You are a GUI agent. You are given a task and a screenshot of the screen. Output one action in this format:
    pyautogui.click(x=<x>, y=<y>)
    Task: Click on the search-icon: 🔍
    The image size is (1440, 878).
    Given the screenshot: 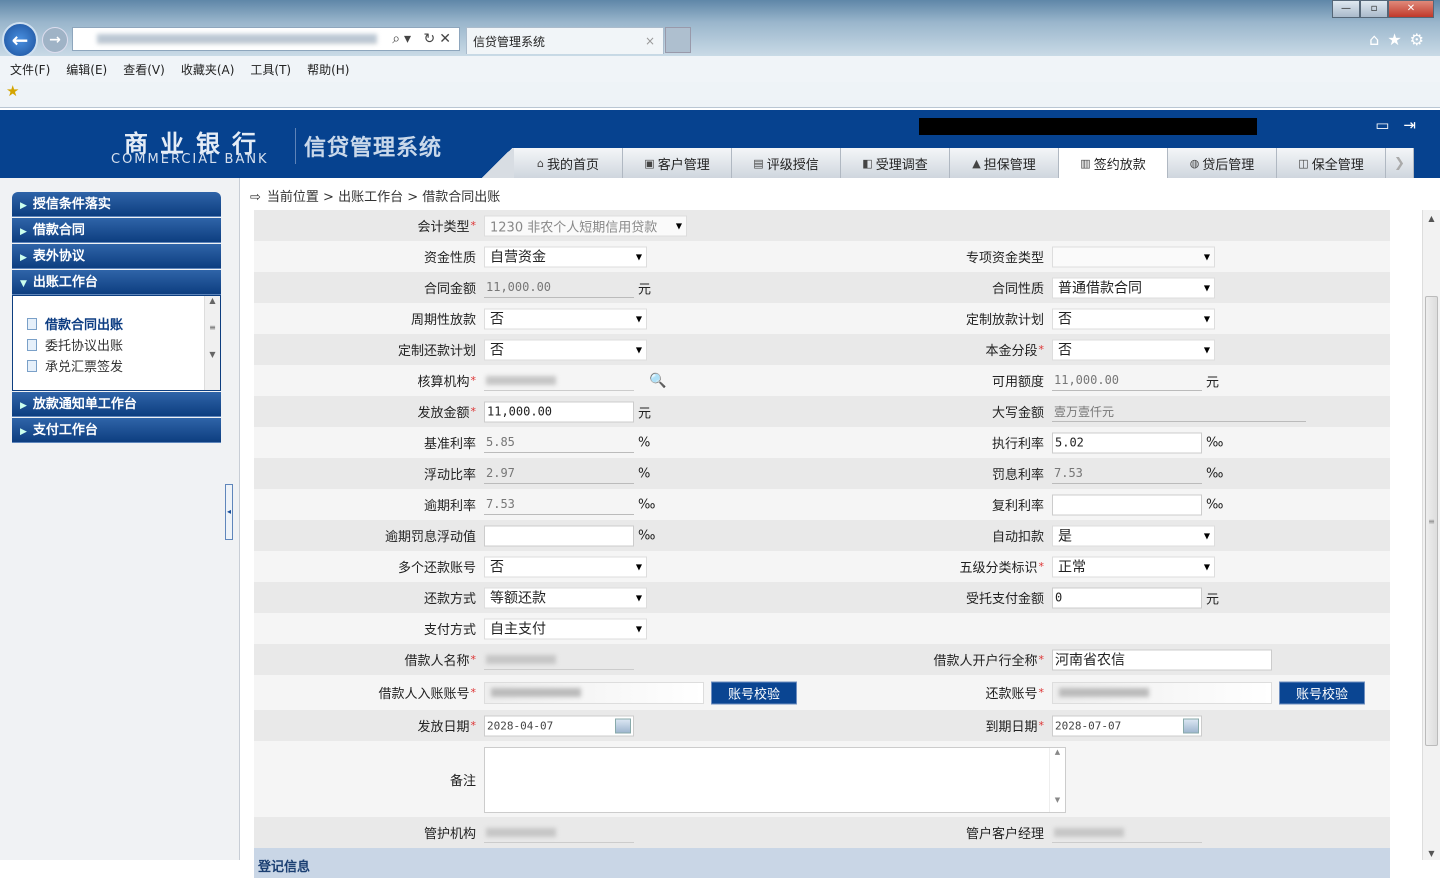 What is the action you would take?
    pyautogui.click(x=657, y=381)
    